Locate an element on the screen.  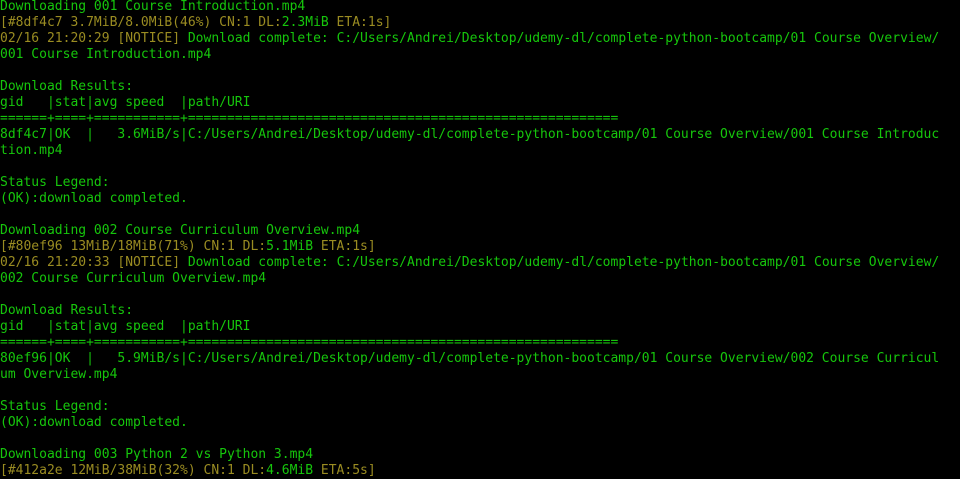
terminal-line: Downloading 001 Course Introduction.mp4 is located at coordinates (480, 7).